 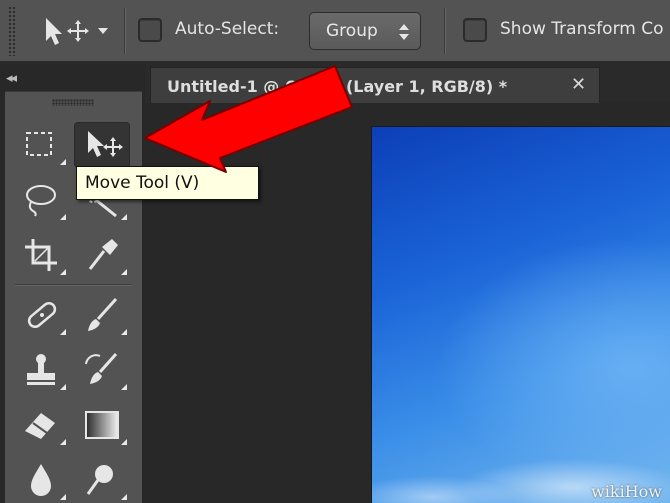 I want to click on tool-eyedropper, so click(x=102, y=255).